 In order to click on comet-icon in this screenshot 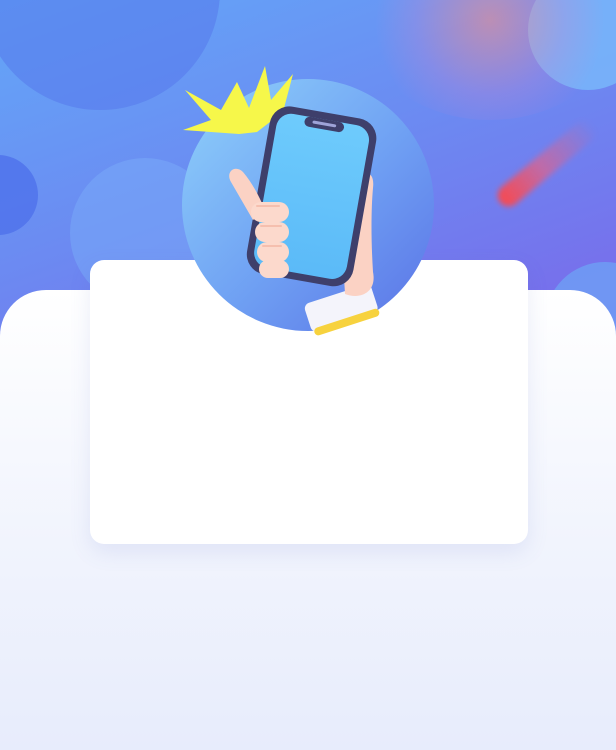, I will do `click(546, 163)`.